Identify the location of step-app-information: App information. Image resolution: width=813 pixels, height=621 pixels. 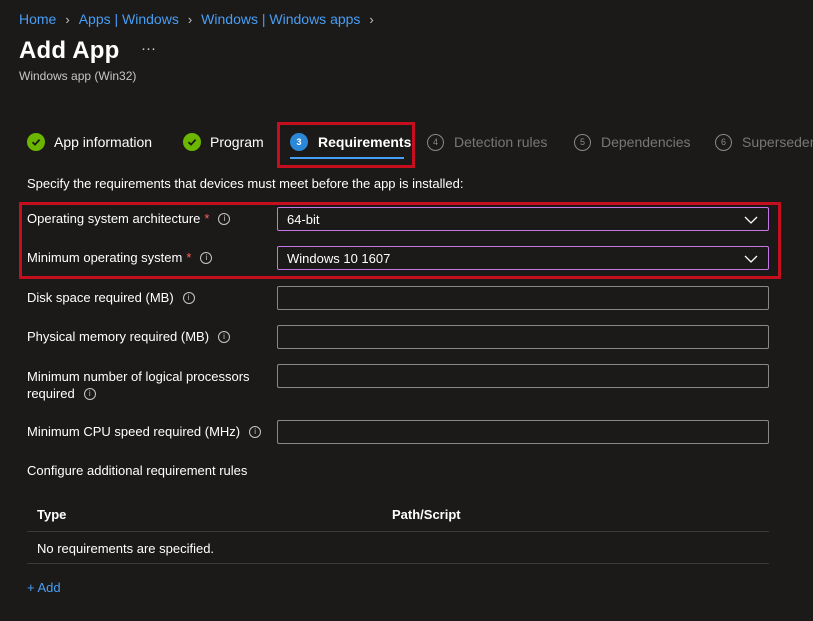
(89, 142).